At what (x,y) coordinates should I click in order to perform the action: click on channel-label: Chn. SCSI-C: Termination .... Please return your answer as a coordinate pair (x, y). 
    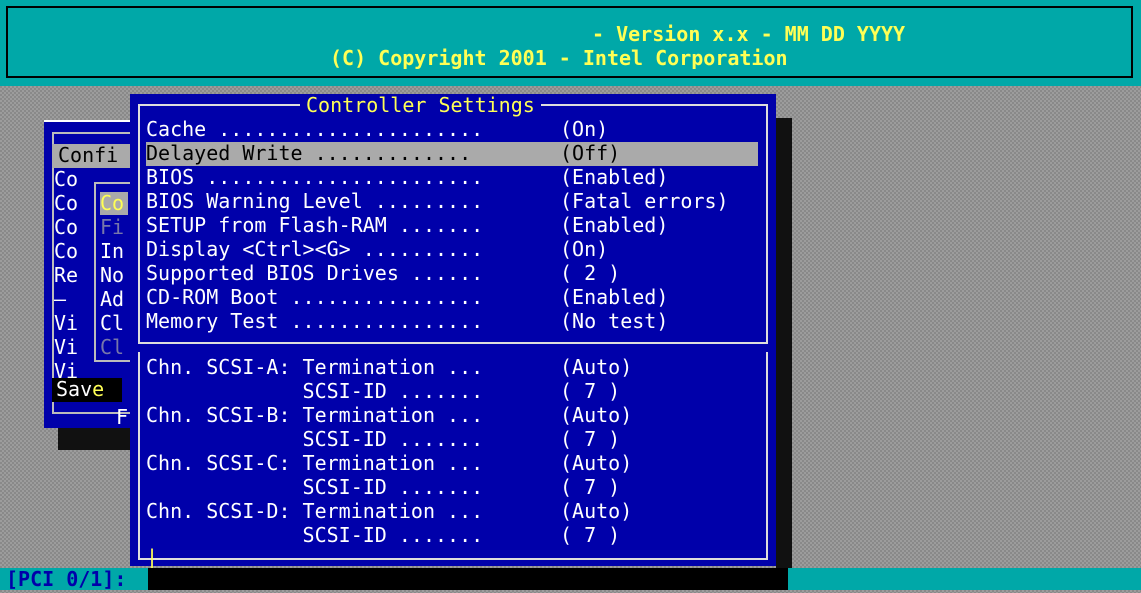
    Looking at the image, I should click on (315, 463).